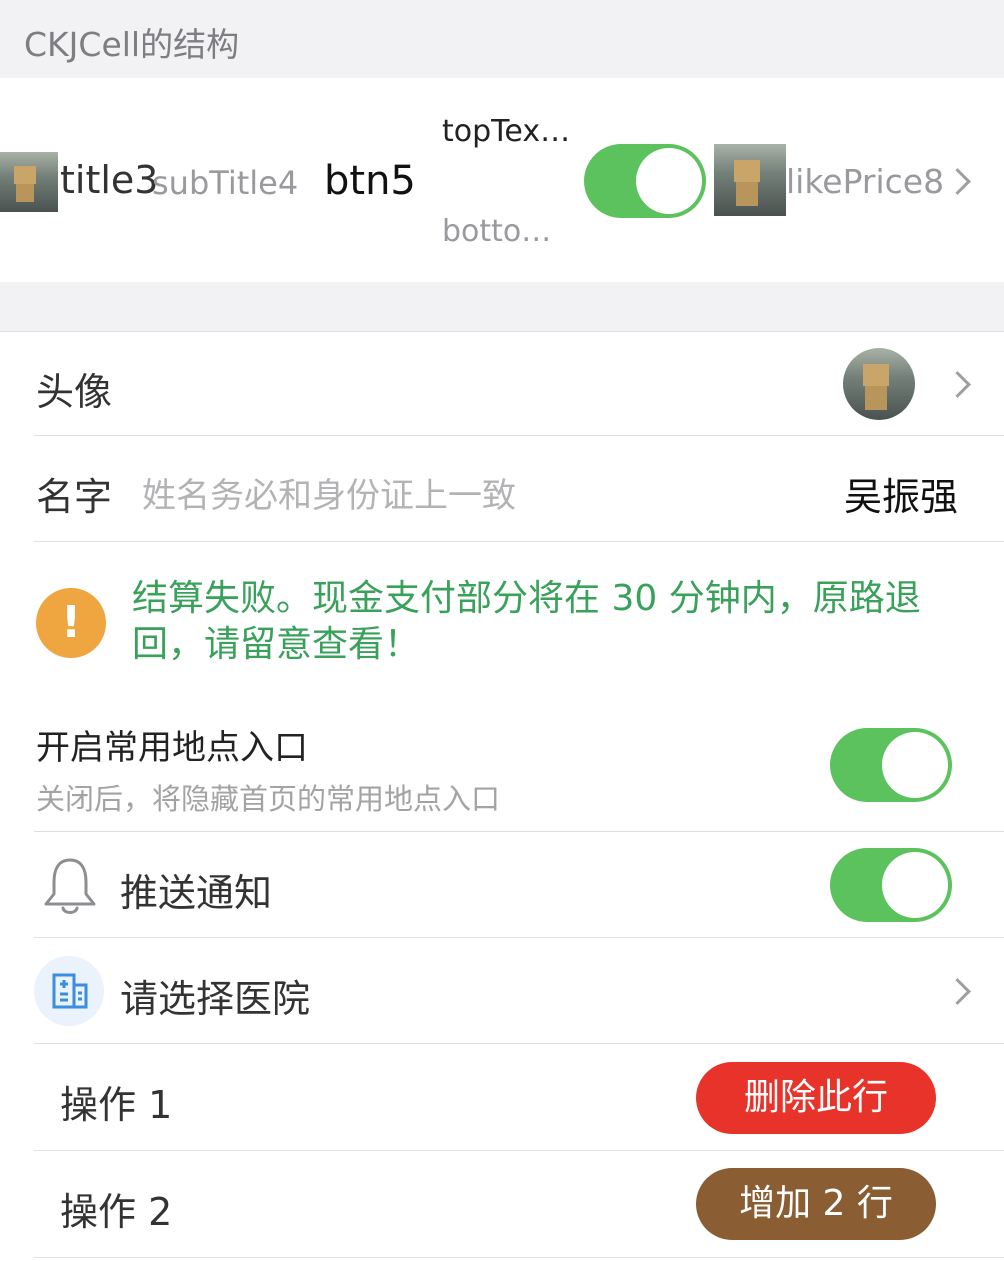 The image size is (1004, 1261). I want to click on alert-message: 结算失败。现金支付部分将在 30 分钟内，原路退回，请留意查看！, so click(526, 621).